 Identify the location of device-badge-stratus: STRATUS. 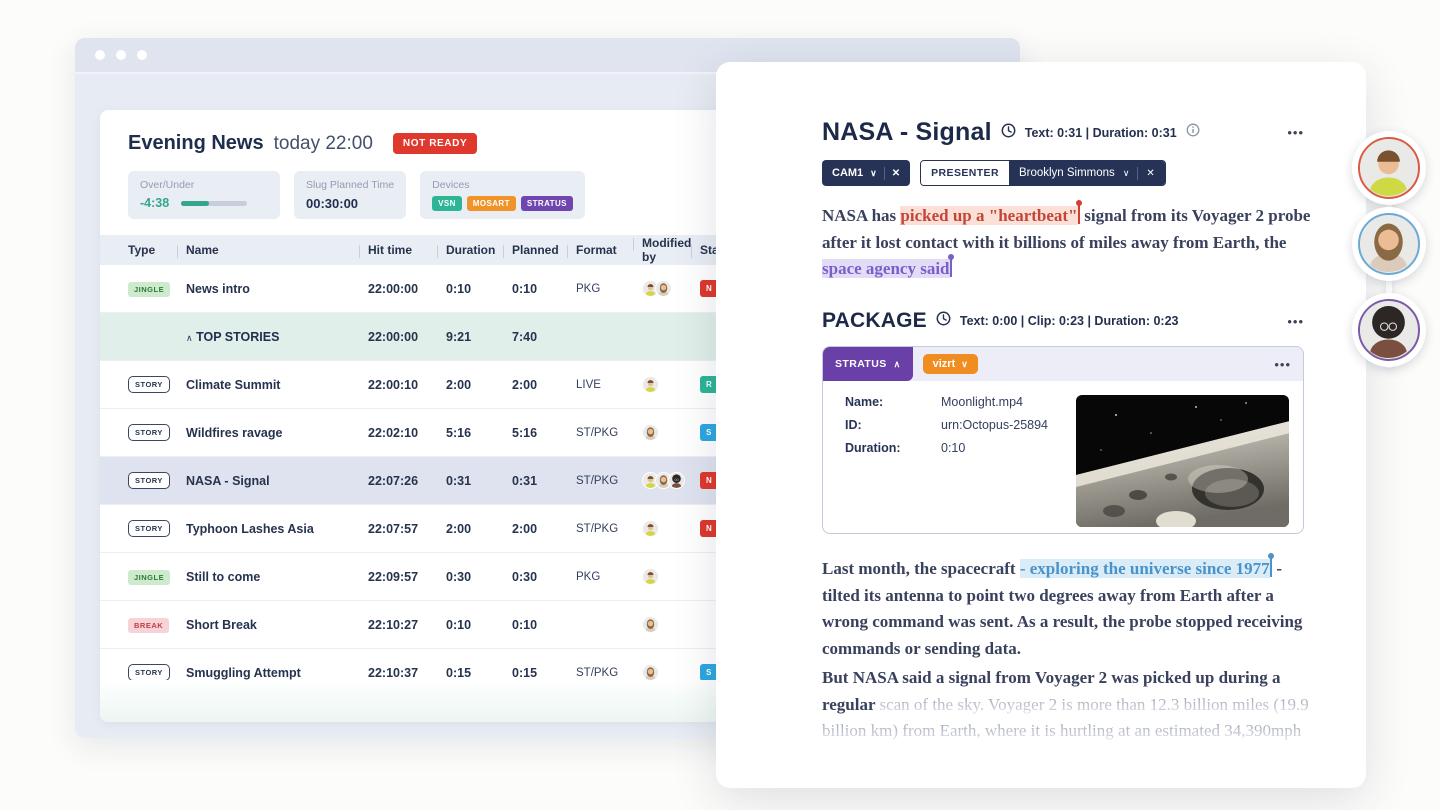
(546, 203).